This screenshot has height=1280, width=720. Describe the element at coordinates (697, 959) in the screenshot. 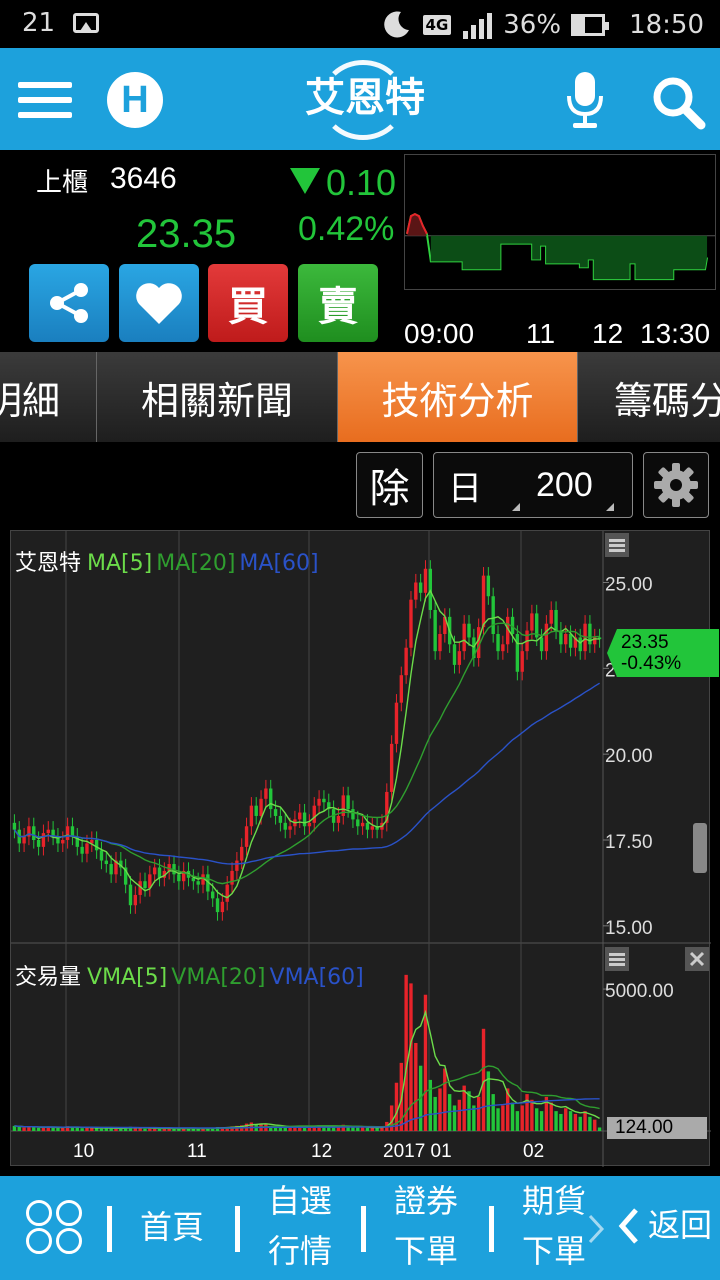

I see `volume-panel-close-icon` at that location.